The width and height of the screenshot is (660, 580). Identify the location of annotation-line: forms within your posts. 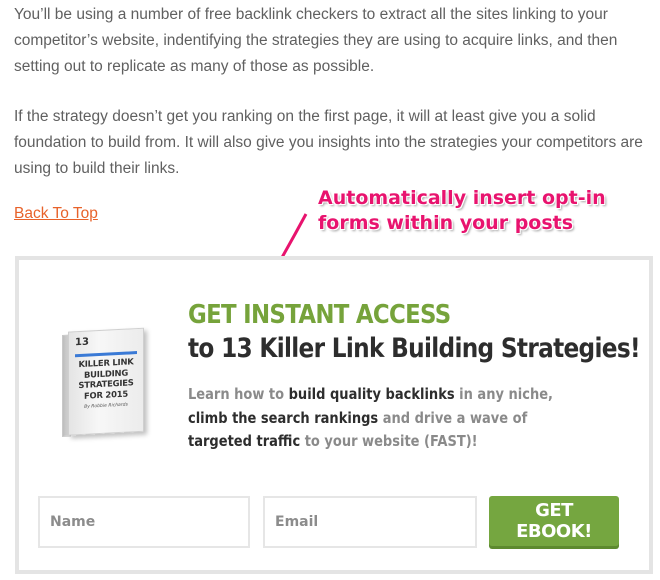
(446, 223).